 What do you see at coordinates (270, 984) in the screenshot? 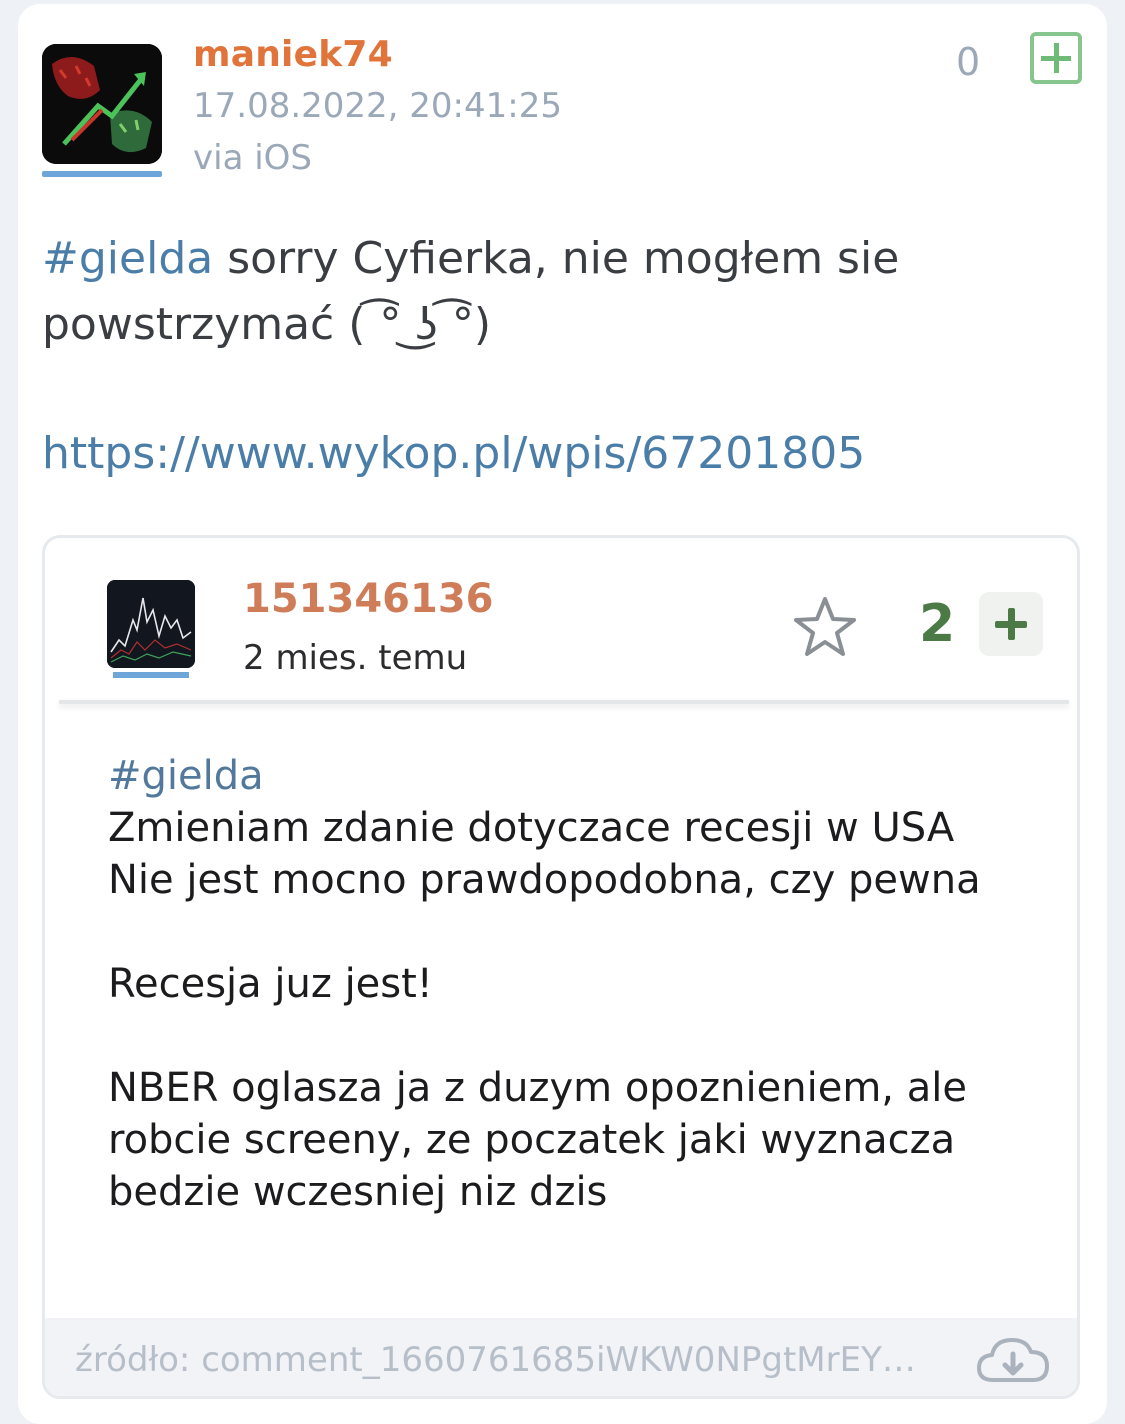
I see `embed-line: Recesja juz jest!` at bounding box center [270, 984].